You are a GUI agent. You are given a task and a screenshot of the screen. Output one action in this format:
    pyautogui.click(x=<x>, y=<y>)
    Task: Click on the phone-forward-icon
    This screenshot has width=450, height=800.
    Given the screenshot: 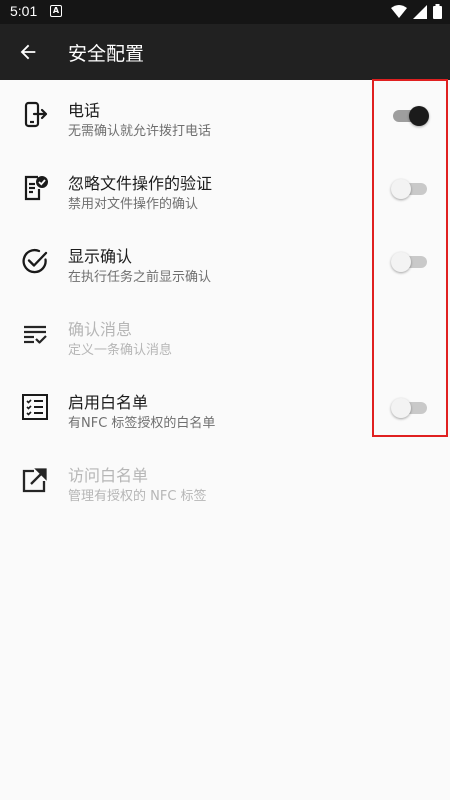 What is the action you would take?
    pyautogui.click(x=35, y=115)
    